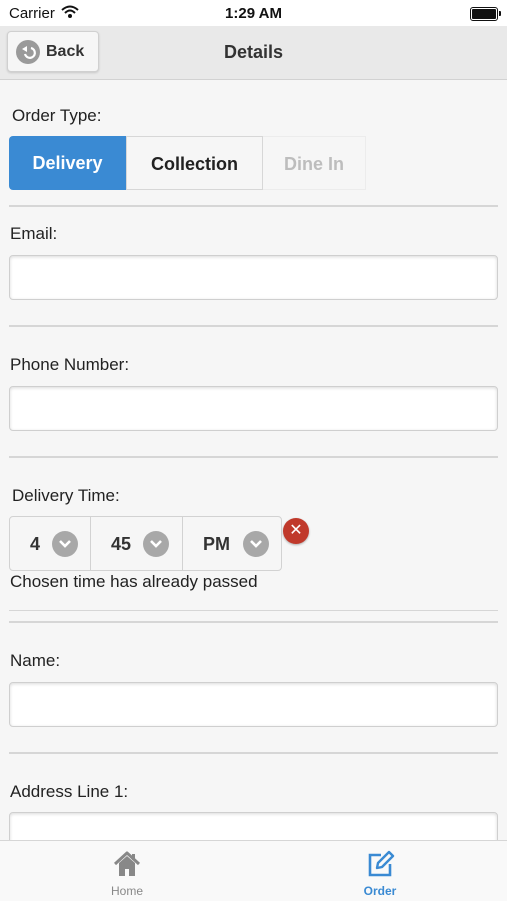 The height and width of the screenshot is (901, 507). I want to click on delivery-time-label: Delivery Time:, so click(66, 495).